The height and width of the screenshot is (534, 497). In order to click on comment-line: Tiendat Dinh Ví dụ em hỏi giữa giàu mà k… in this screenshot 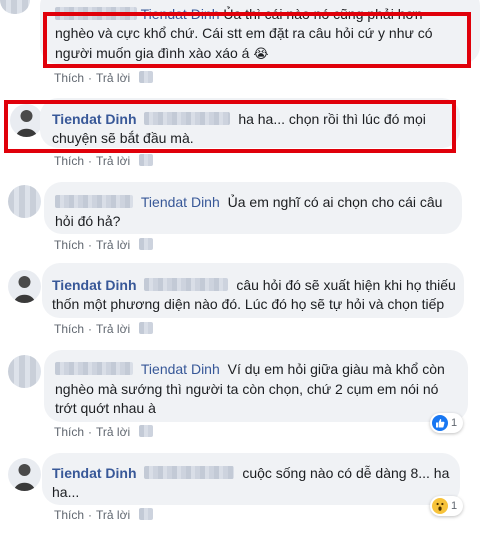, I will do `click(250, 369)`.